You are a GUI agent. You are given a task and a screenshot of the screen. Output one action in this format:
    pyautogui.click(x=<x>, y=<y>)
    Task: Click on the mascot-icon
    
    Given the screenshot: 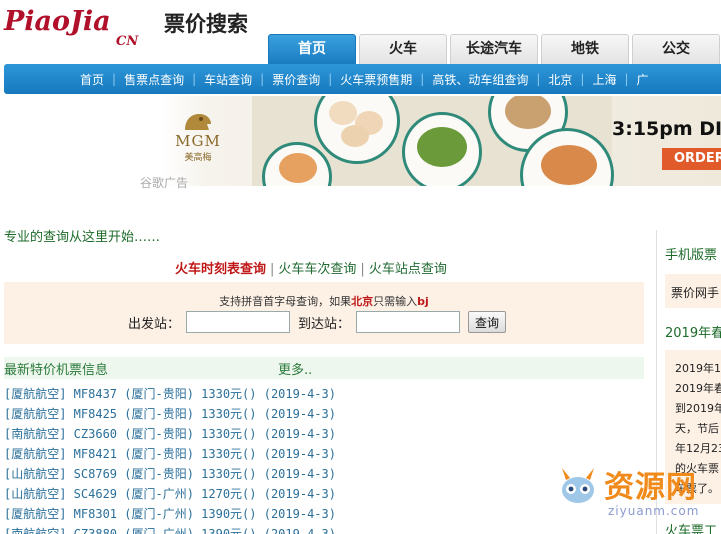 What is the action you would take?
    pyautogui.click(x=578, y=485)
    